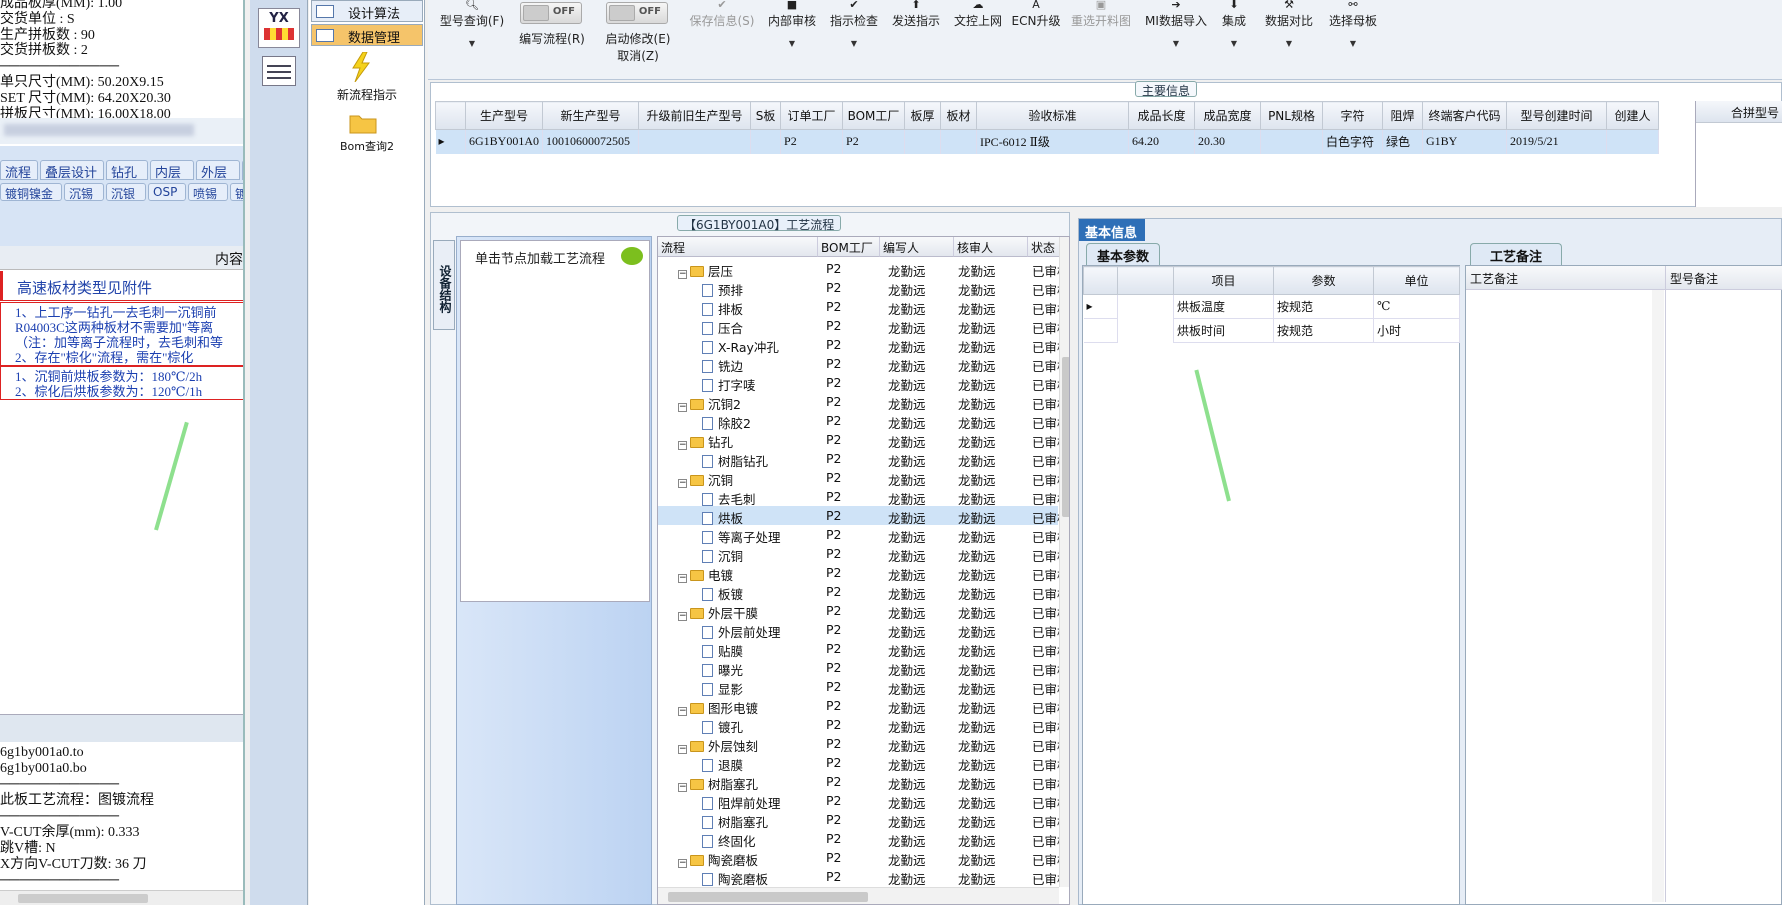 This screenshot has height=905, width=1782. I want to click on tree-row: 树脂塞孔 P2 龙勤远 龙勤远 已审核, so click(863, 820).